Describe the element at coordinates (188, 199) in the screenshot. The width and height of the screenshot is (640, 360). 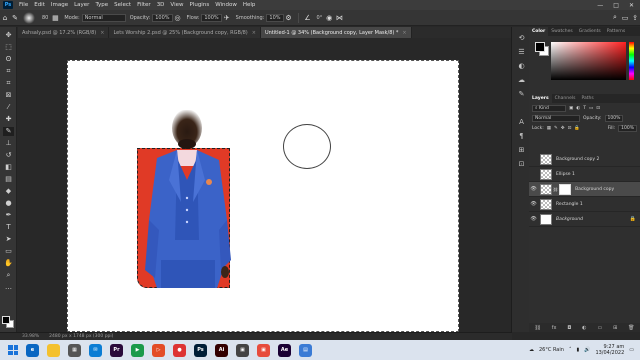
I see `man-in-blue-suit-image` at that location.